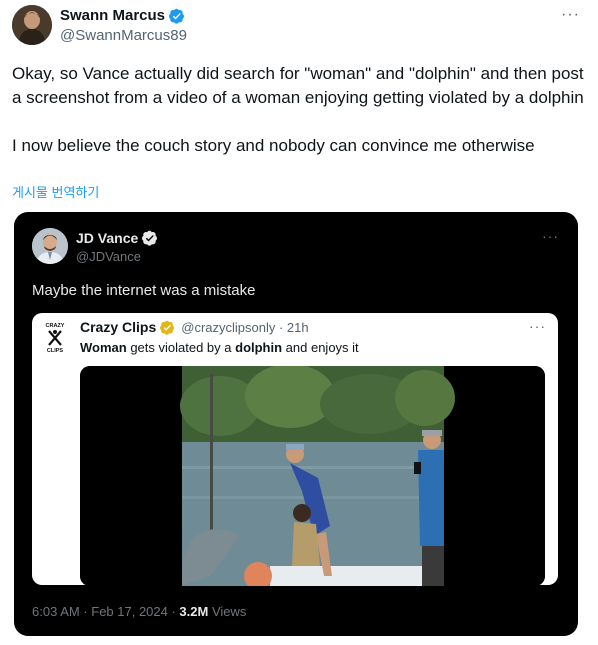 The width and height of the screenshot is (598, 645). I want to click on author-name: Swann Marcus, so click(122, 15).